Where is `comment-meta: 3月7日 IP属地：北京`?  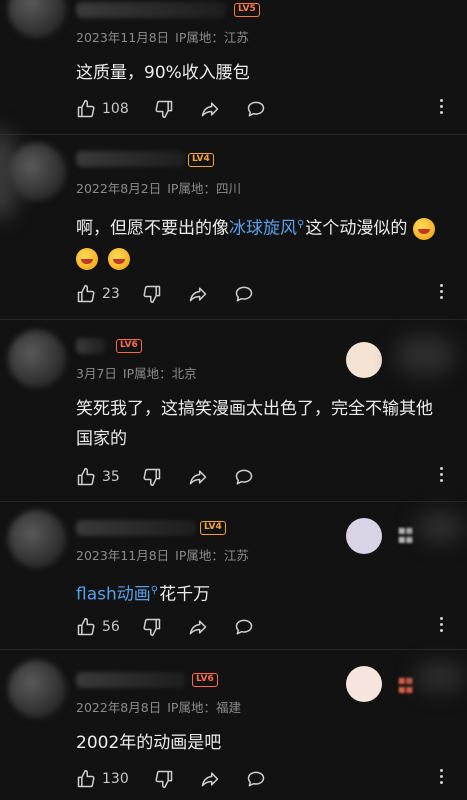 comment-meta: 3月7日 IP属地：北京 is located at coordinates (139, 372).